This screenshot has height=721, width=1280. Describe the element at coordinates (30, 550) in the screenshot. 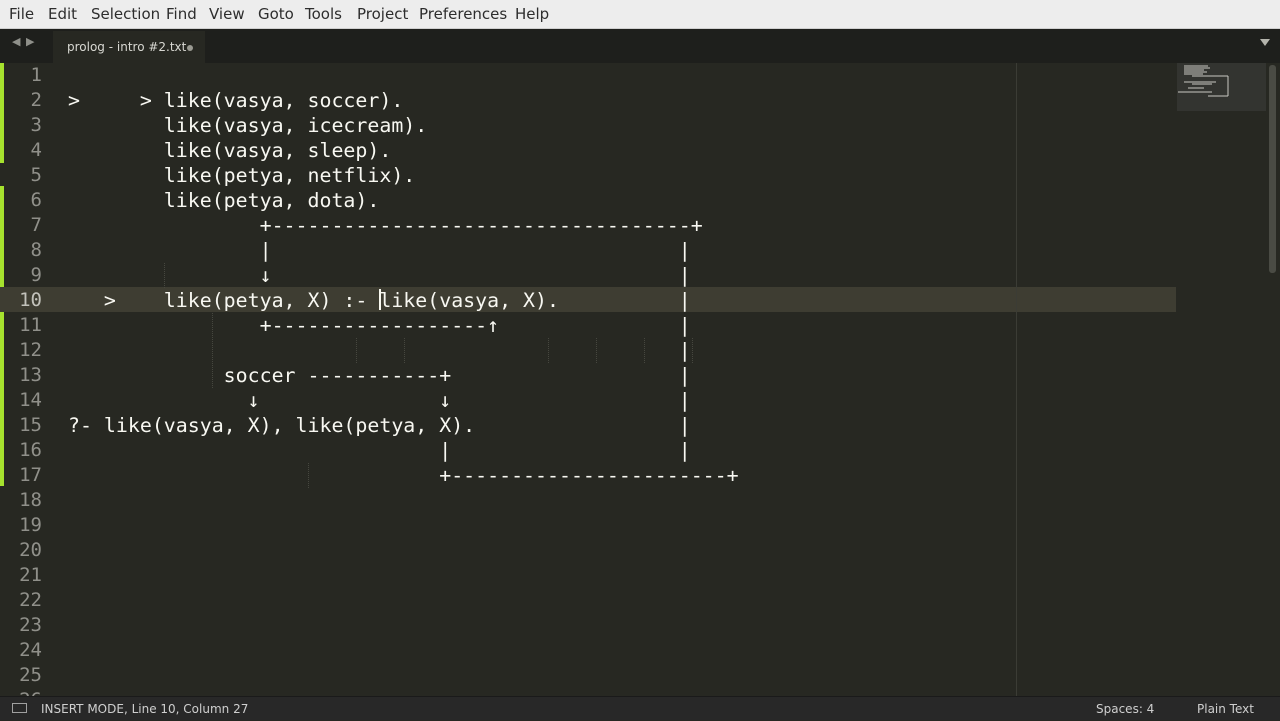

I see `line-number: 20` at that location.